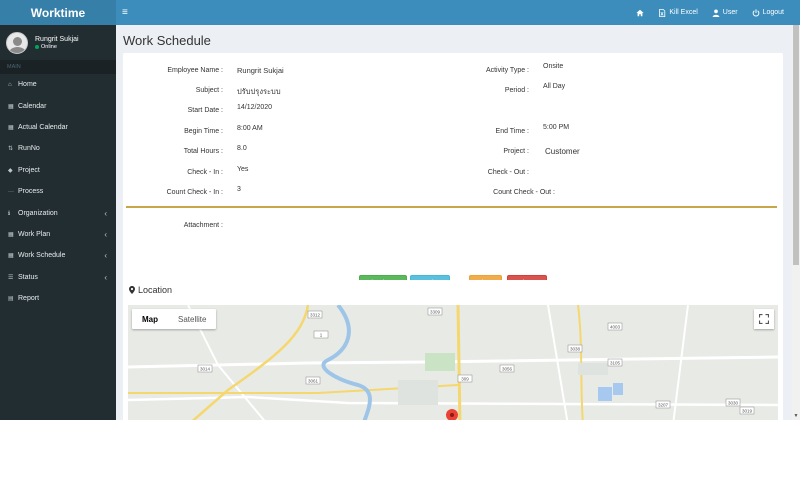 The width and height of the screenshot is (800, 500). I want to click on form-divider, so click(451, 207).